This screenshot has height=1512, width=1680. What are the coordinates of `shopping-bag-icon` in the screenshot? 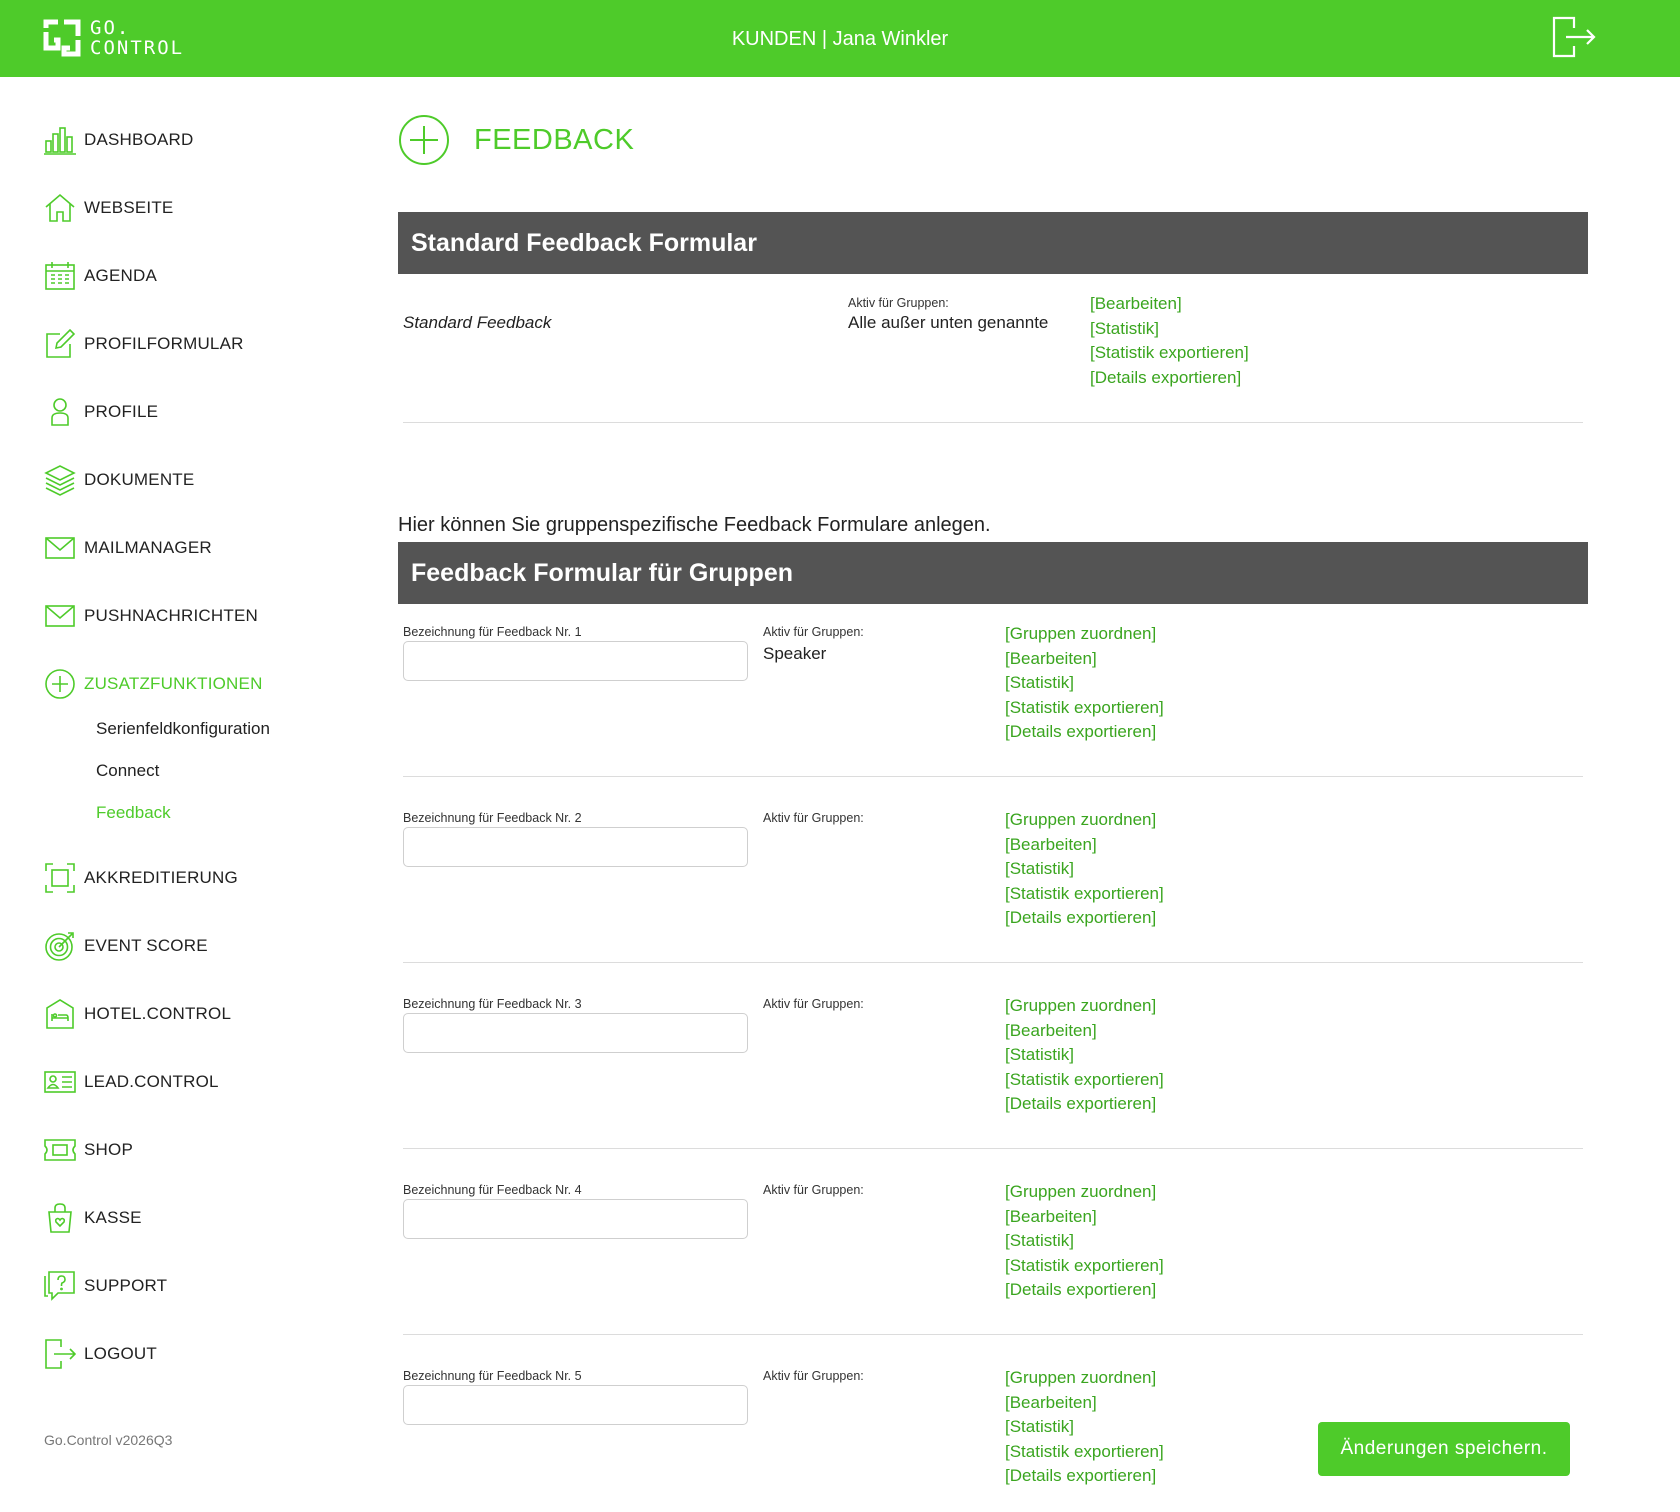 It's located at (60, 1218).